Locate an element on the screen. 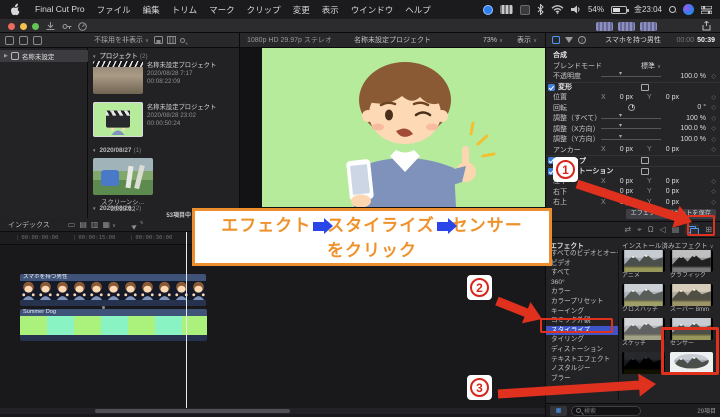 The height and width of the screenshot is (417, 720). timeline-clip-generator: Summer Dog is located at coordinates (113, 325).